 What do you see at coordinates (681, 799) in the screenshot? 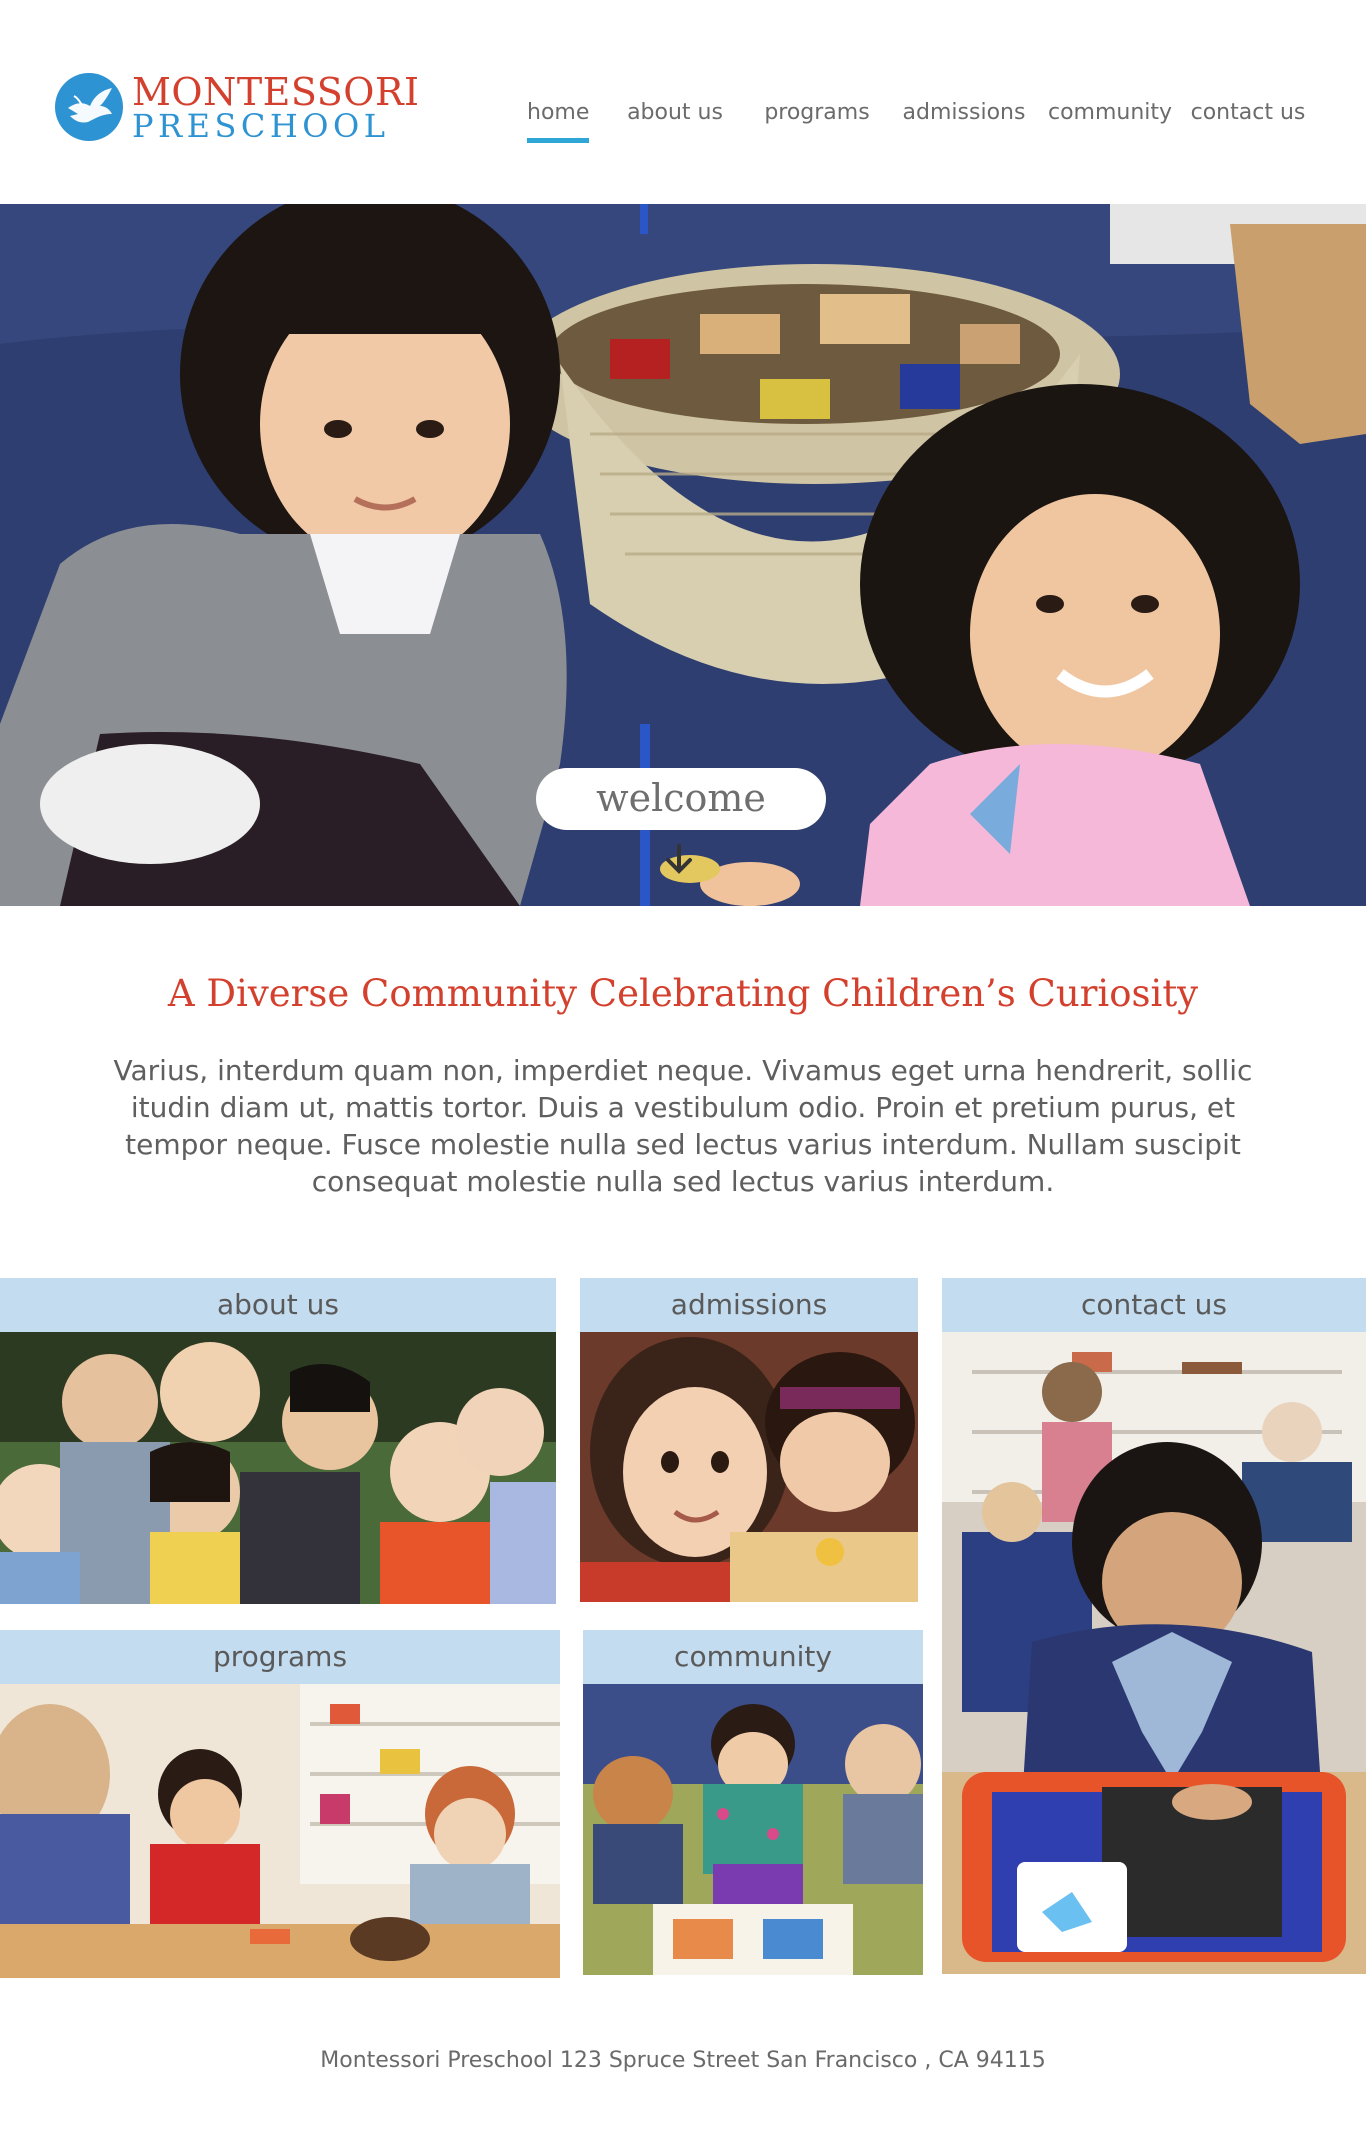
I see `welcome-button: welcome` at bounding box center [681, 799].